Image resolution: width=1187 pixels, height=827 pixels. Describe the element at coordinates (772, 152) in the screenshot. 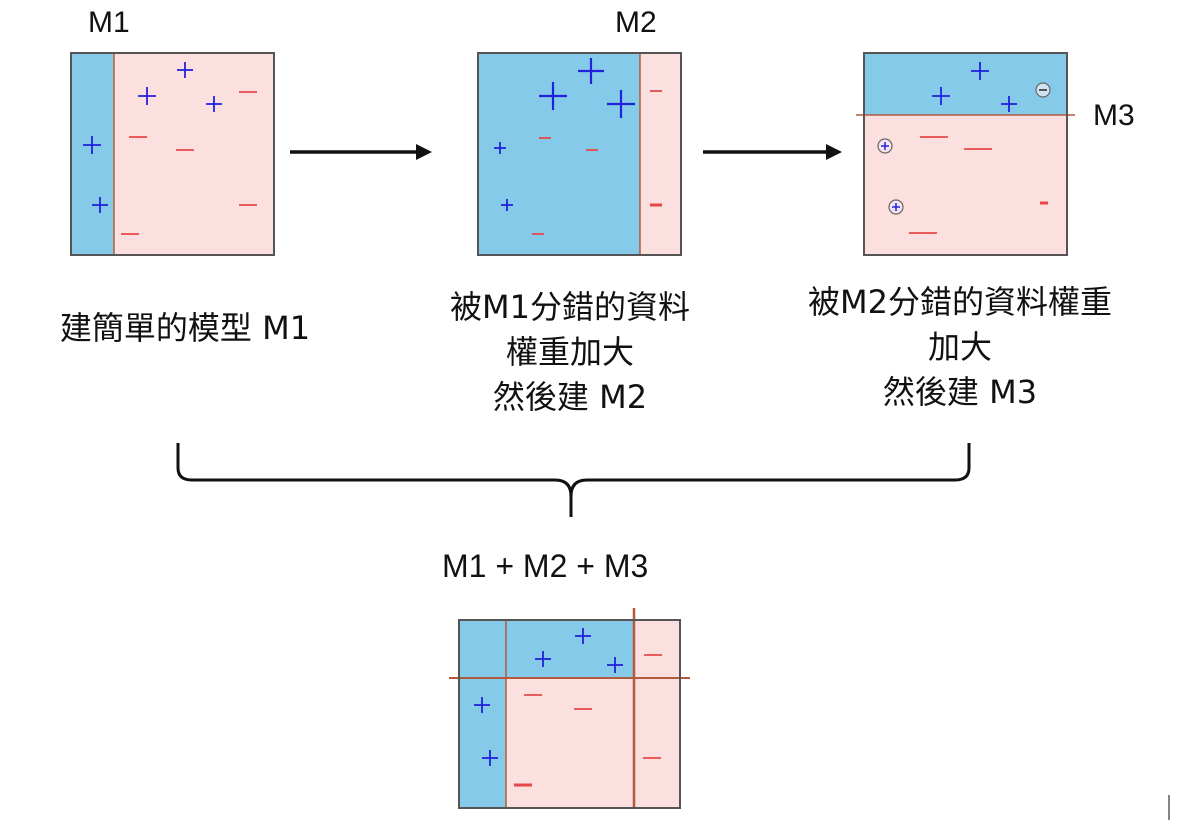

I see `arrow-m2-to-m3` at that location.